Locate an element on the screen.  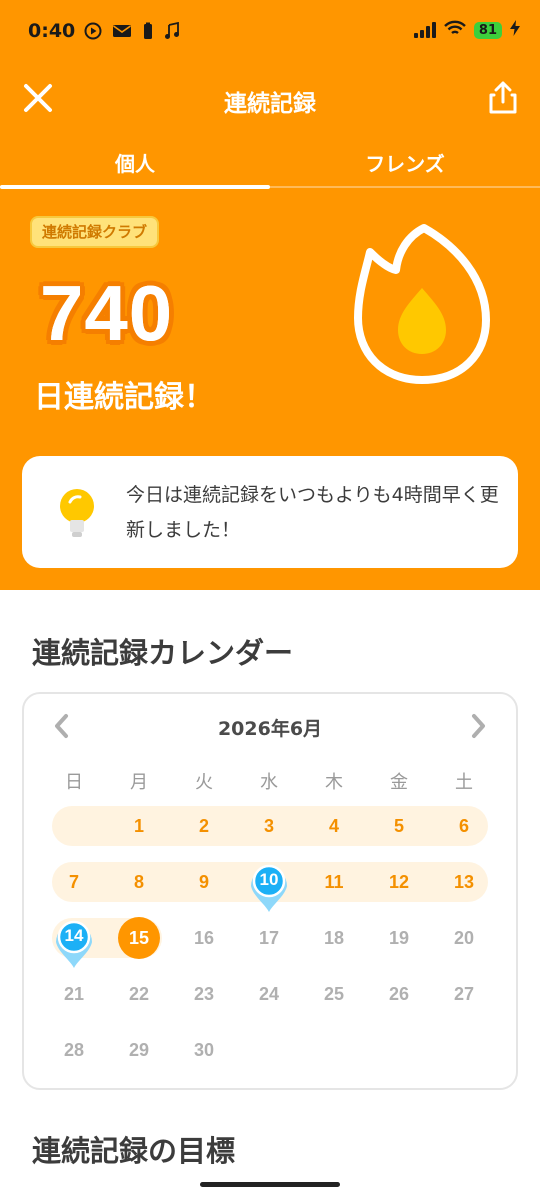
chevron-right-icon is located at coordinates (478, 726).